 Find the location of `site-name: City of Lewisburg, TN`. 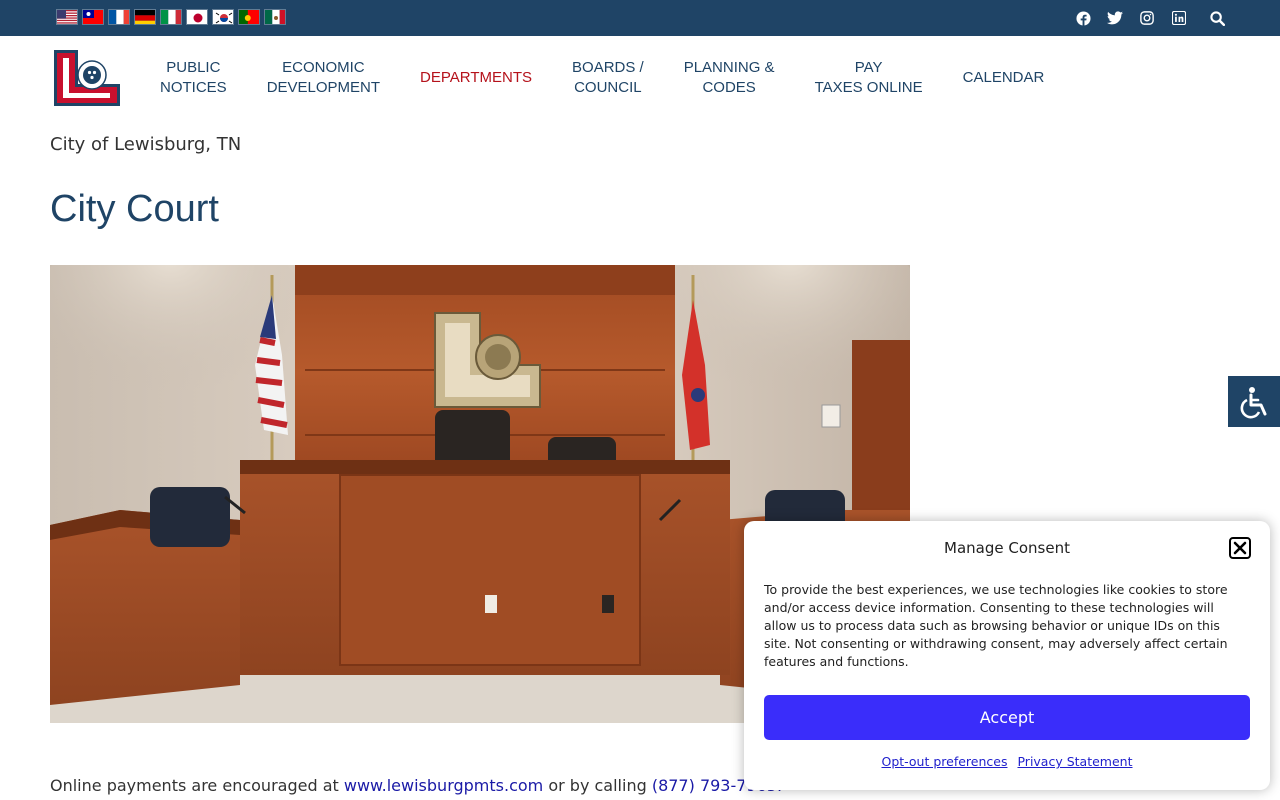

site-name: City of Lewisburg, TN is located at coordinates (146, 144).